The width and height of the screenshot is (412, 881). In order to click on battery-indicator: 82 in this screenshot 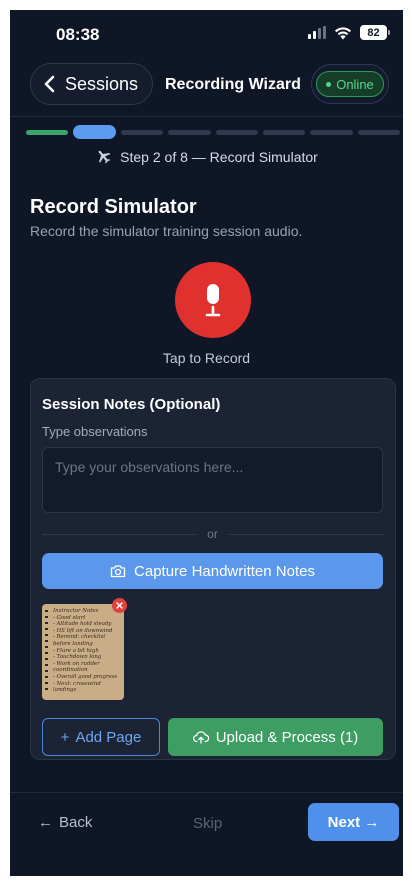, I will do `click(375, 32)`.